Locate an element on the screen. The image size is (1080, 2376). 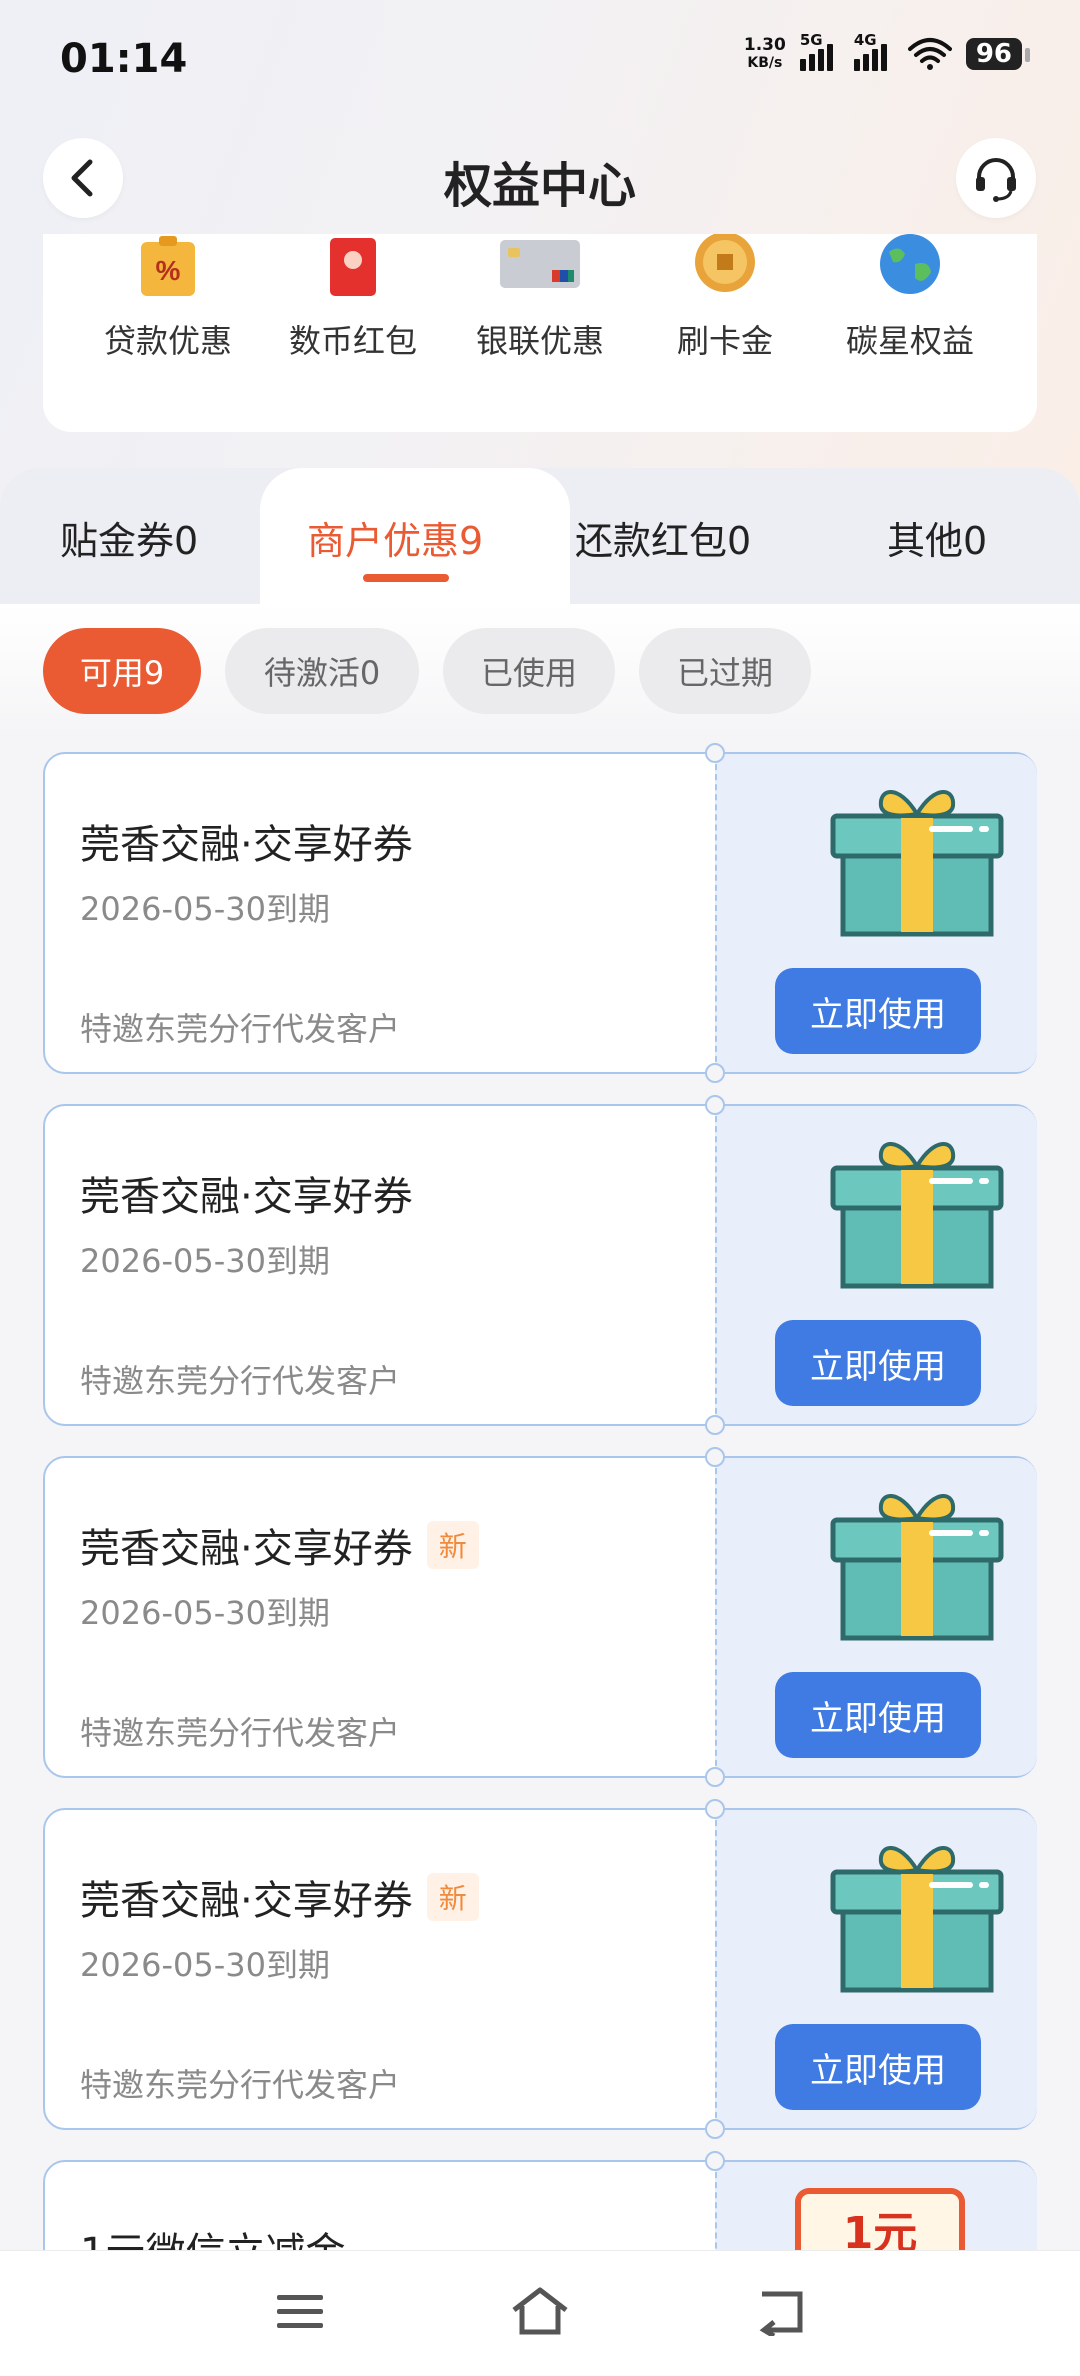
back-nav-button is located at coordinates (780, 2311).